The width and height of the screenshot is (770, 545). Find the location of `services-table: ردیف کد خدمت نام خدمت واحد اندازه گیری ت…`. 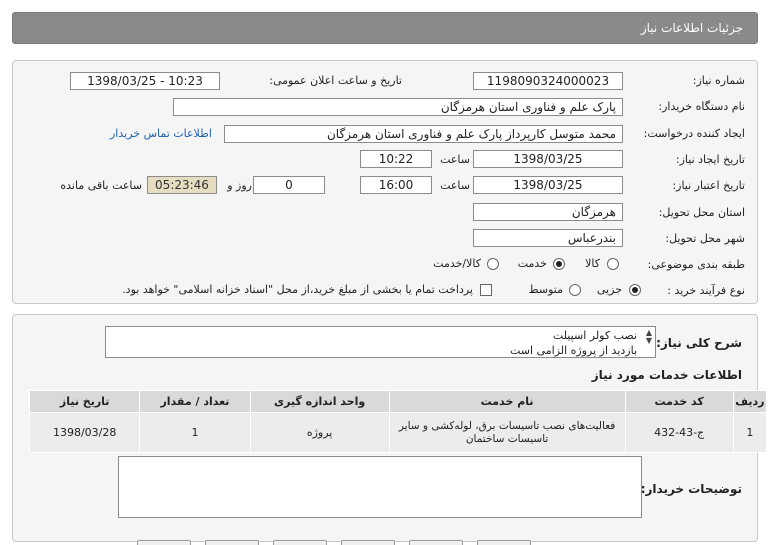

services-table: ردیف کد خدمت نام خدمت واحد اندازه گیری ت… is located at coordinates (398, 421).